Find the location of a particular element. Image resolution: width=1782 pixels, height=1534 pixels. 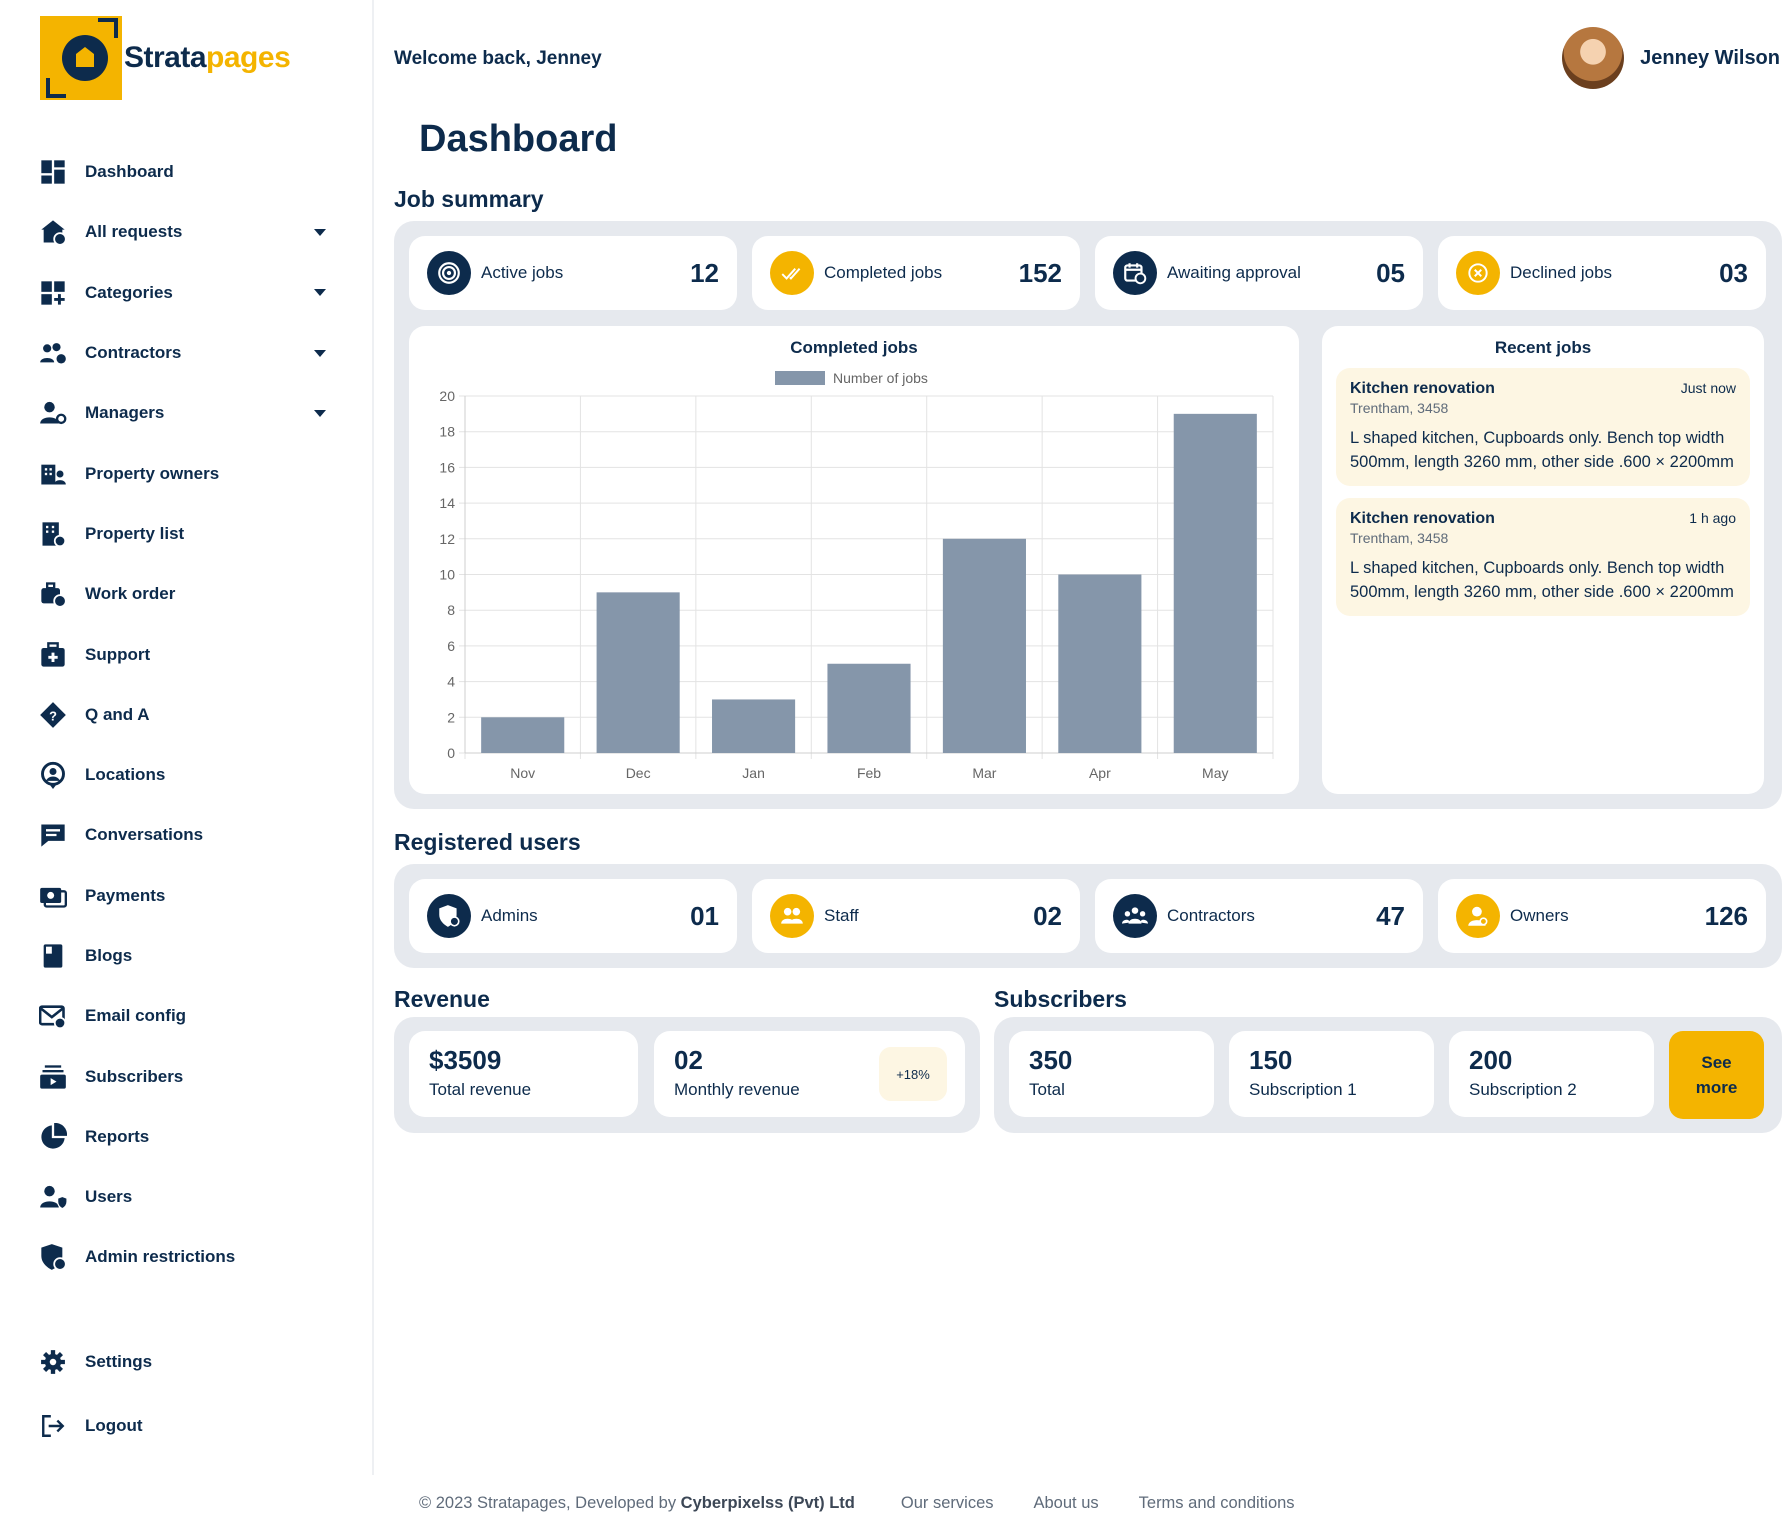

subscribers-icon is located at coordinates (53, 1077).